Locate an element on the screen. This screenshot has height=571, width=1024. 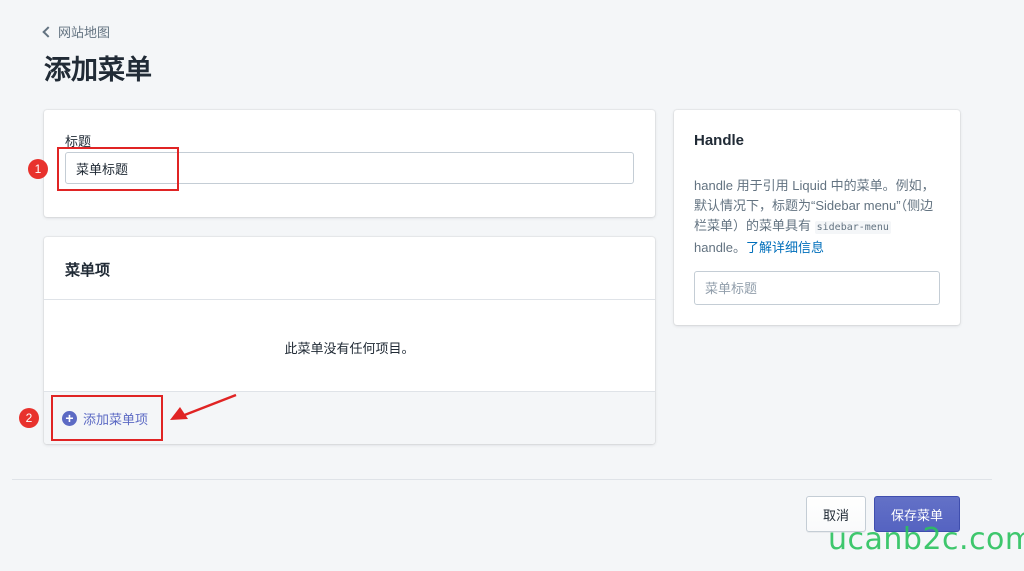
empty-state-message: 此菜单没有任何项目。 is located at coordinates (349, 348).